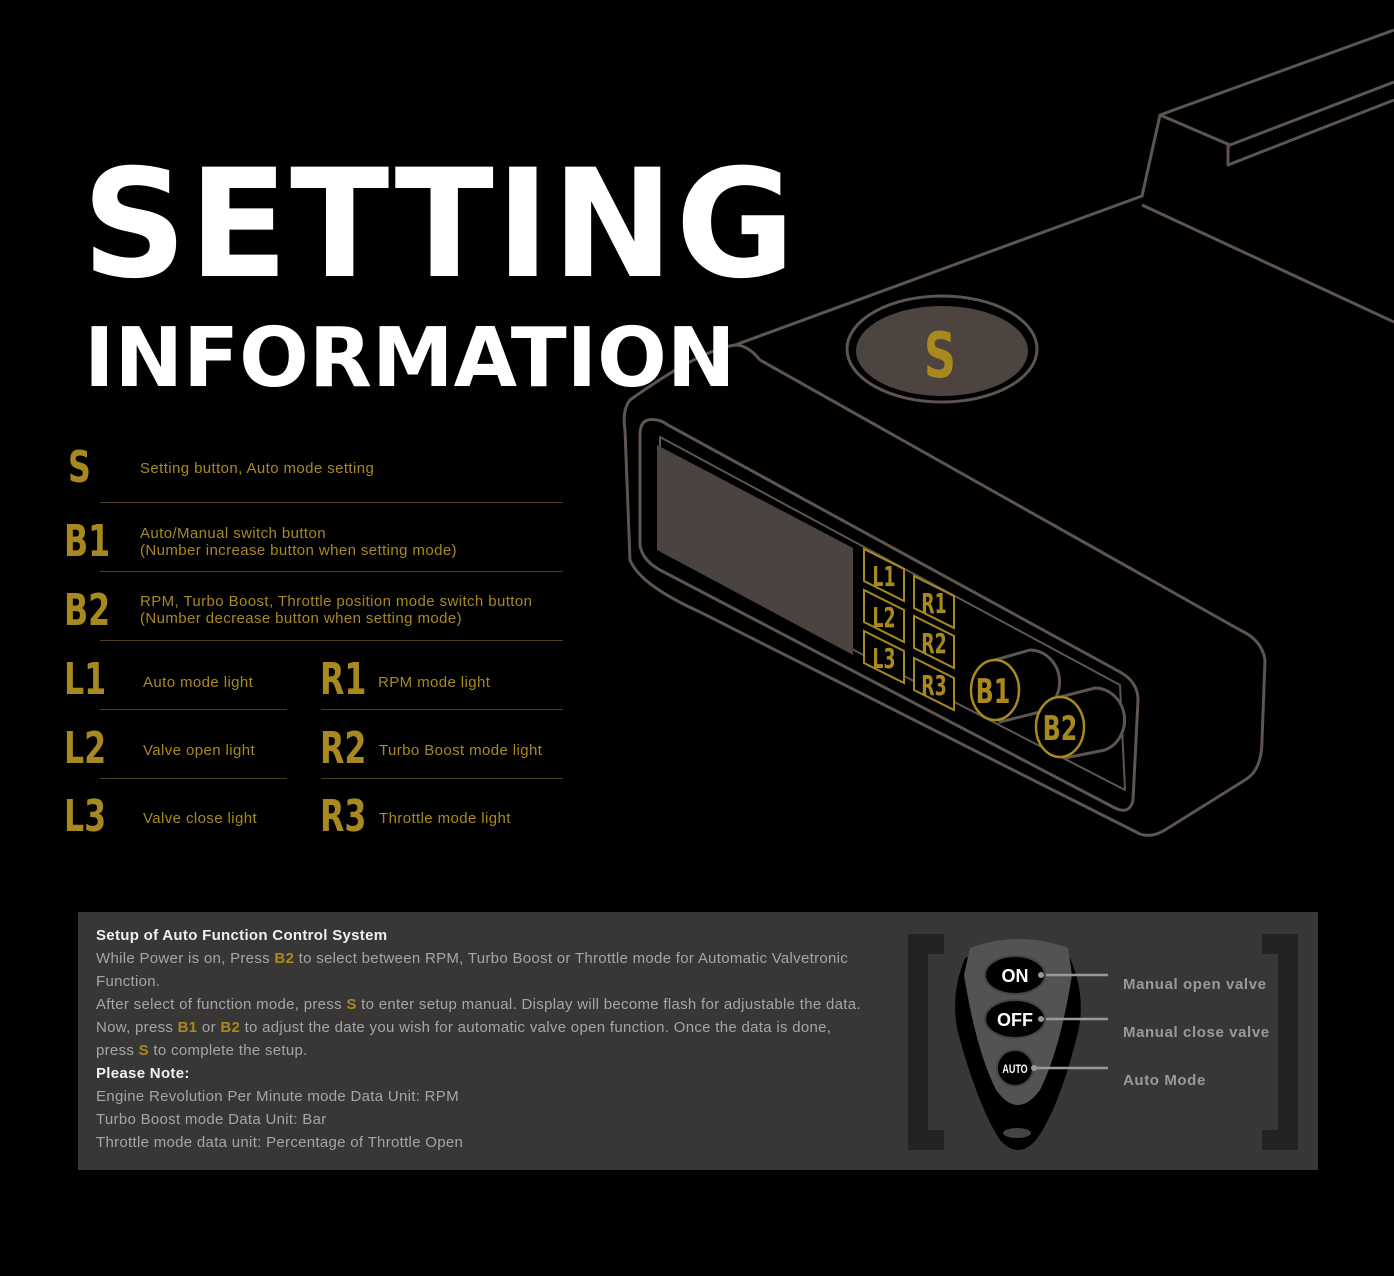 This screenshot has width=1394, height=1276. Describe the element at coordinates (1103, 1042) in the screenshot. I see `remote-illustration: ON OFF AUTO` at that location.